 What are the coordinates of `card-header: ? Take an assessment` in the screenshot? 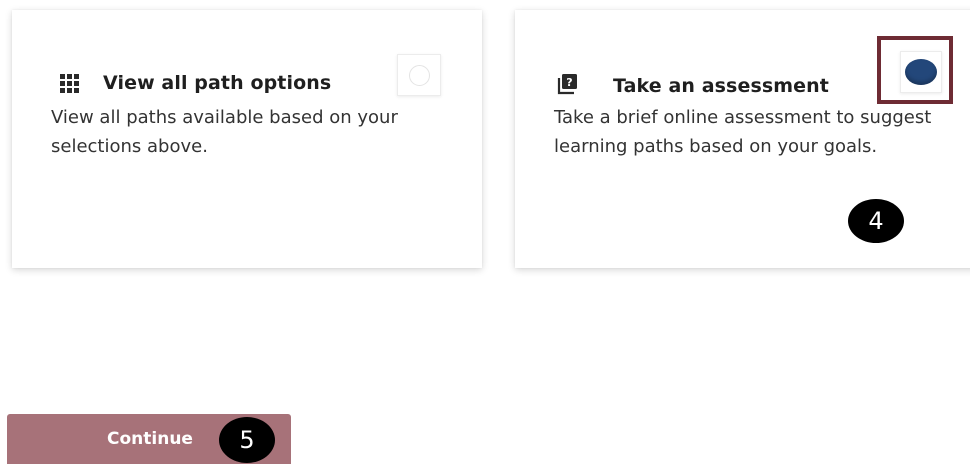 It's located at (692, 86).